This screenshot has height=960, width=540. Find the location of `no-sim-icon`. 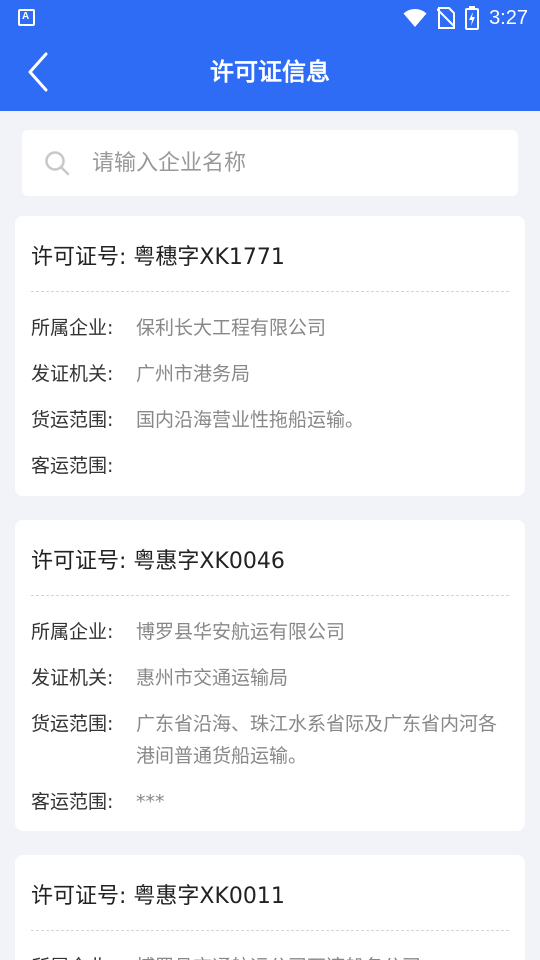

no-sim-icon is located at coordinates (446, 18).